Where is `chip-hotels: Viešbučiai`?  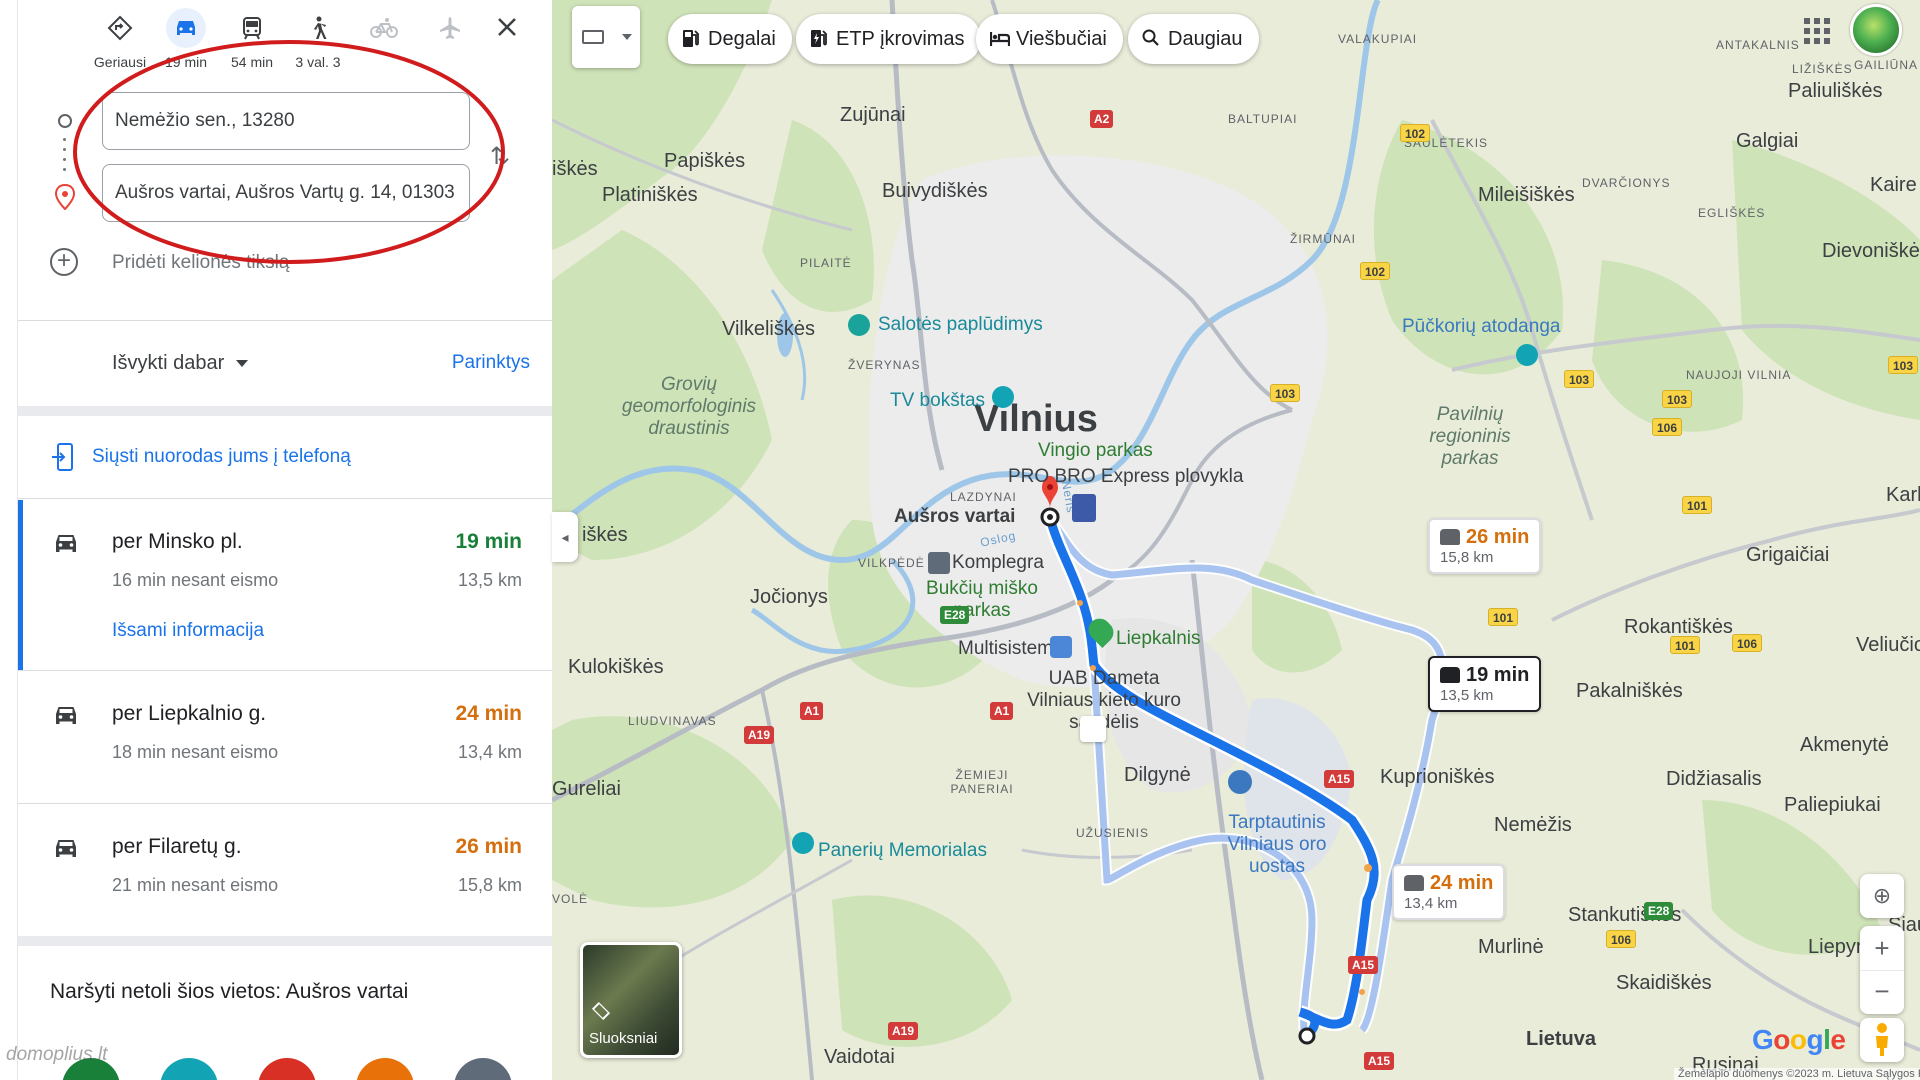
chip-hotels: Viešbučiai is located at coordinates (1049, 39).